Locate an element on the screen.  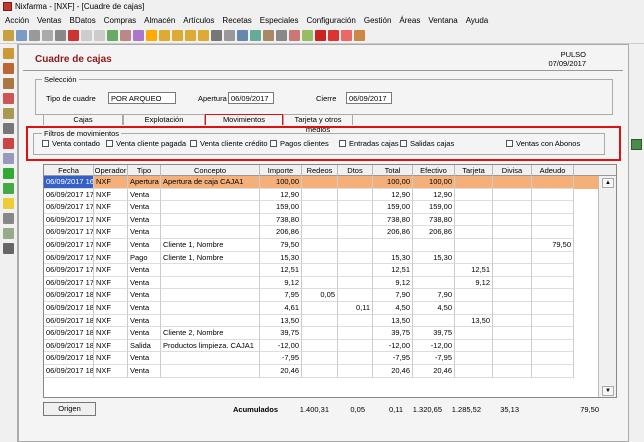
menu-accion: Acción is located at coordinates (17, 20).